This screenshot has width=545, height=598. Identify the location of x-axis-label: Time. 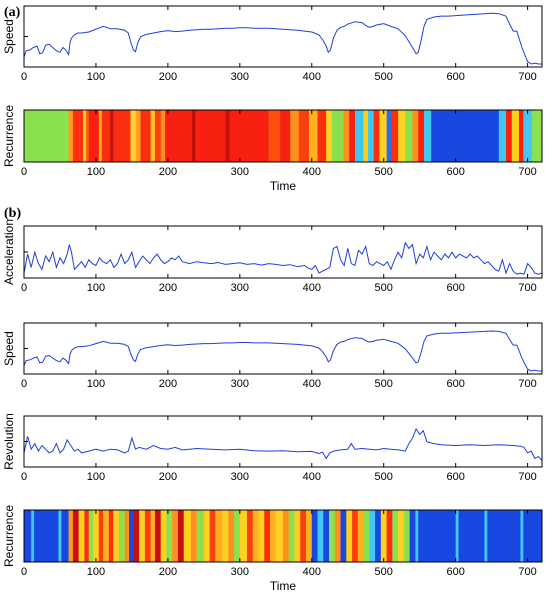
(283, 186).